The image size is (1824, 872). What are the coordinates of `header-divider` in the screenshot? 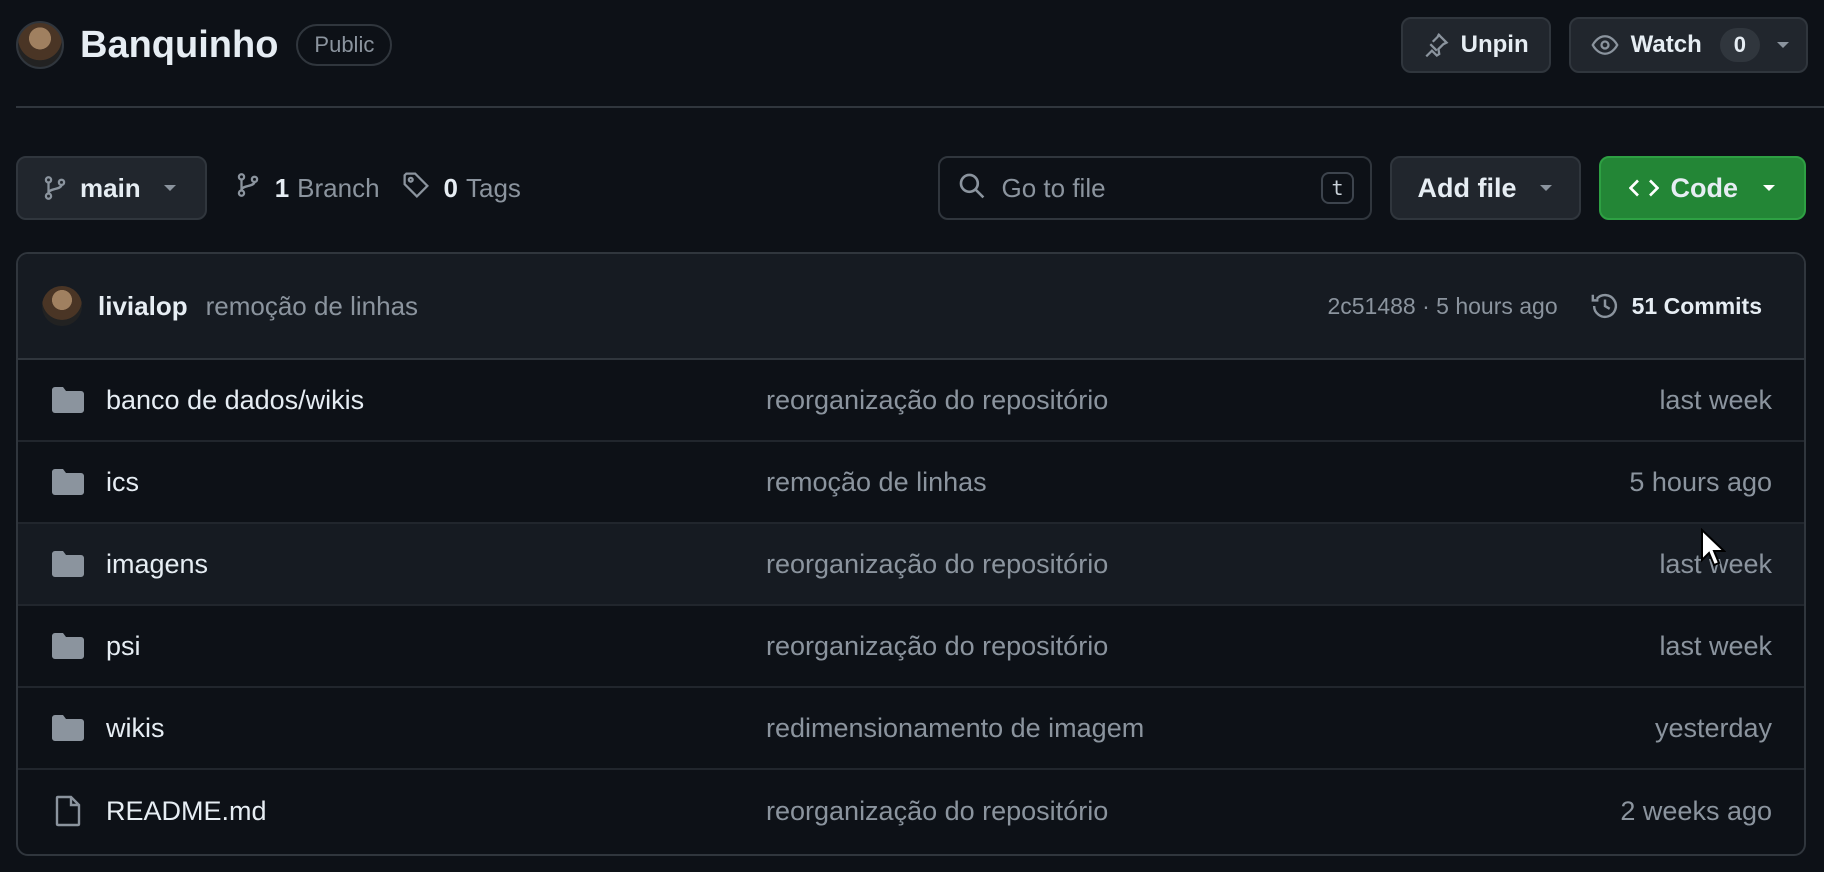 It's located at (920, 107).